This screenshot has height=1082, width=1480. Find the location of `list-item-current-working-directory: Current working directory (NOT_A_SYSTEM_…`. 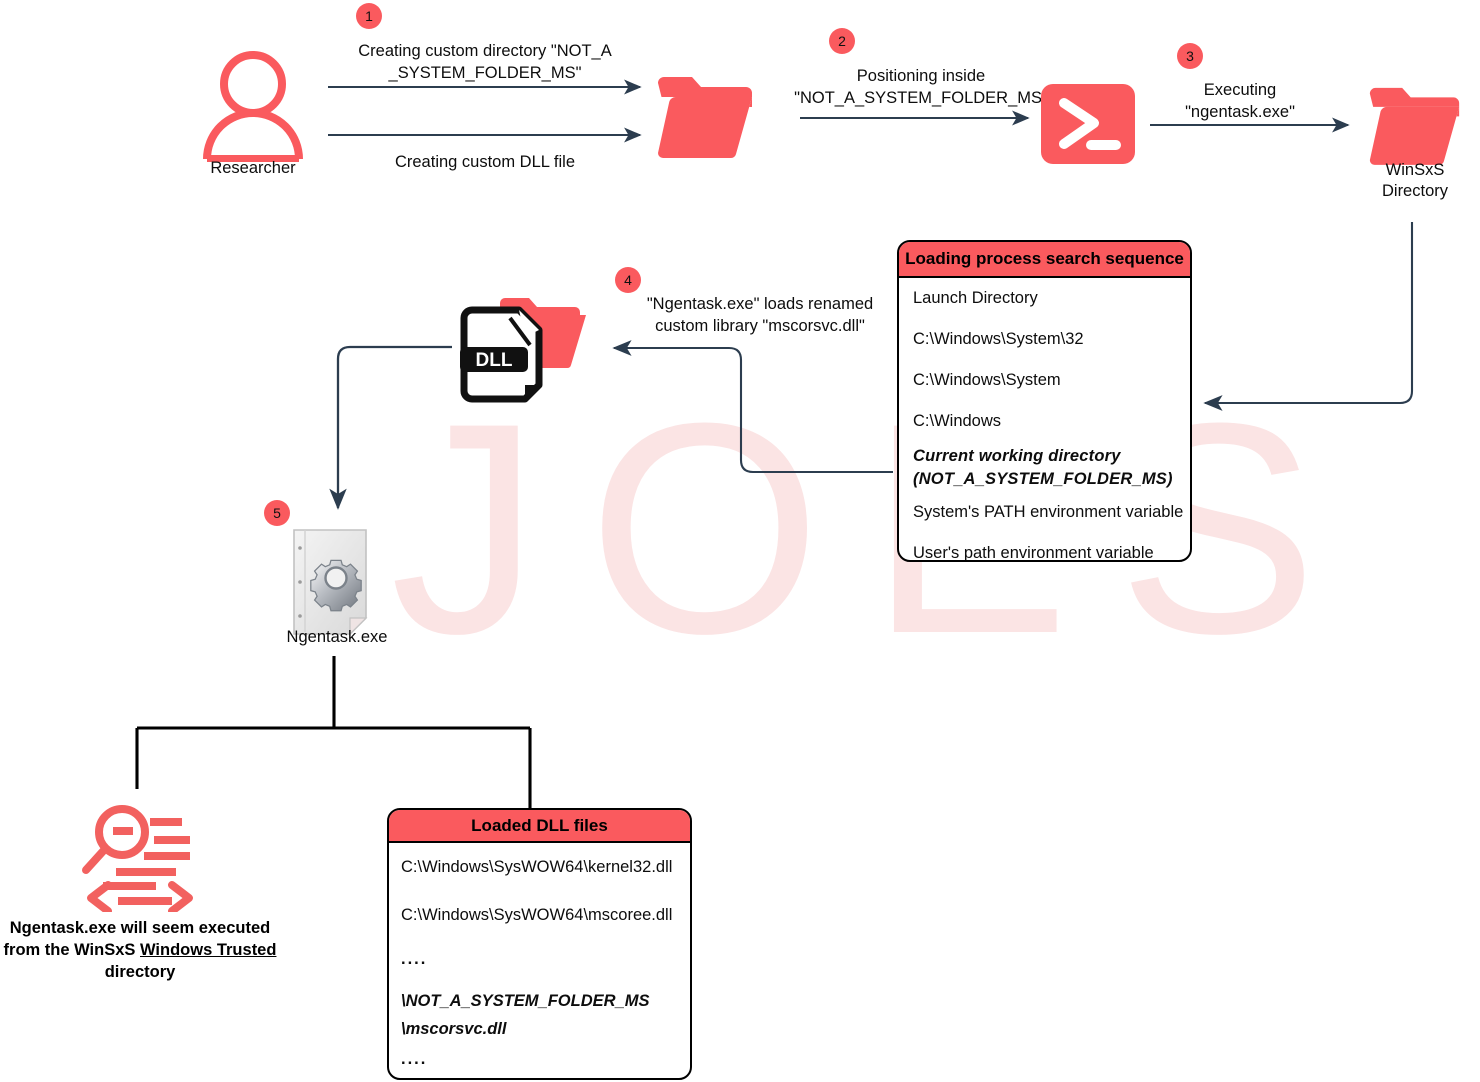

list-item-current-working-directory: Current working directory (NOT_A_SYSTEM_… is located at coordinates (1043, 467).